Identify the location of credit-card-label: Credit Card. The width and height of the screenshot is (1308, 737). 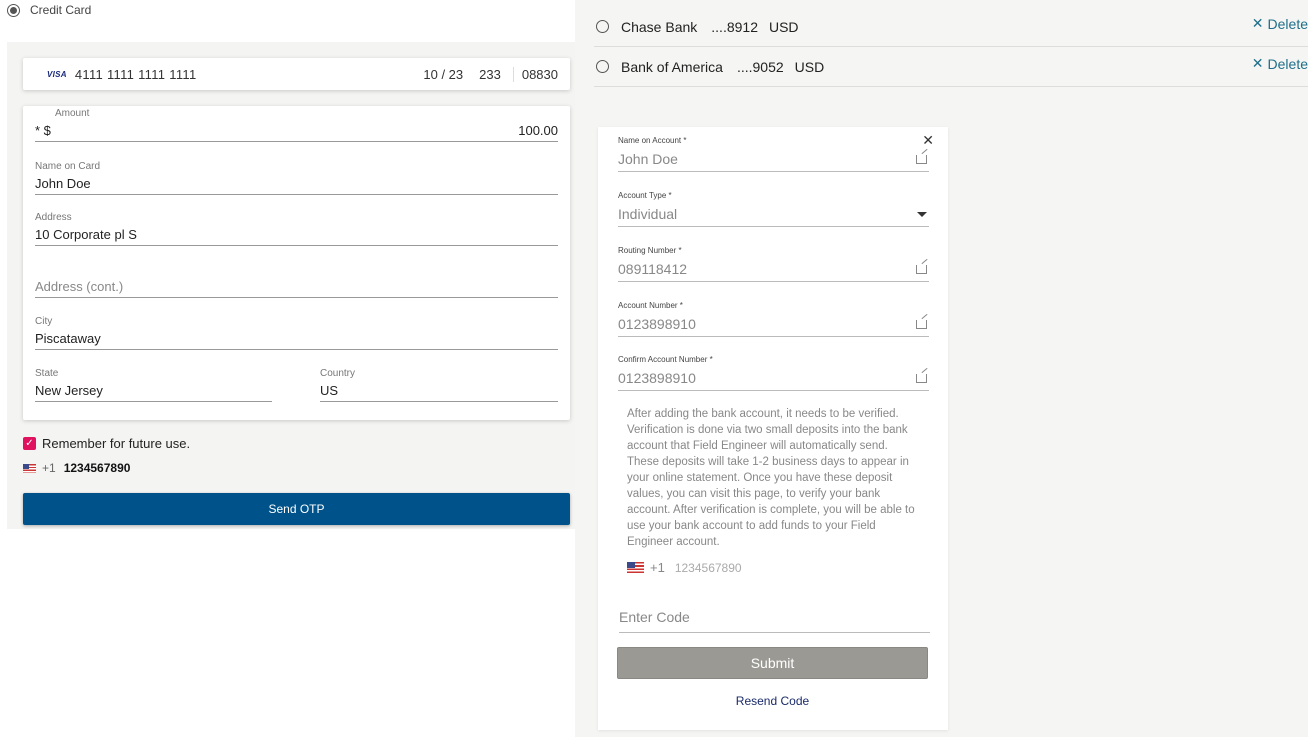
(61, 10).